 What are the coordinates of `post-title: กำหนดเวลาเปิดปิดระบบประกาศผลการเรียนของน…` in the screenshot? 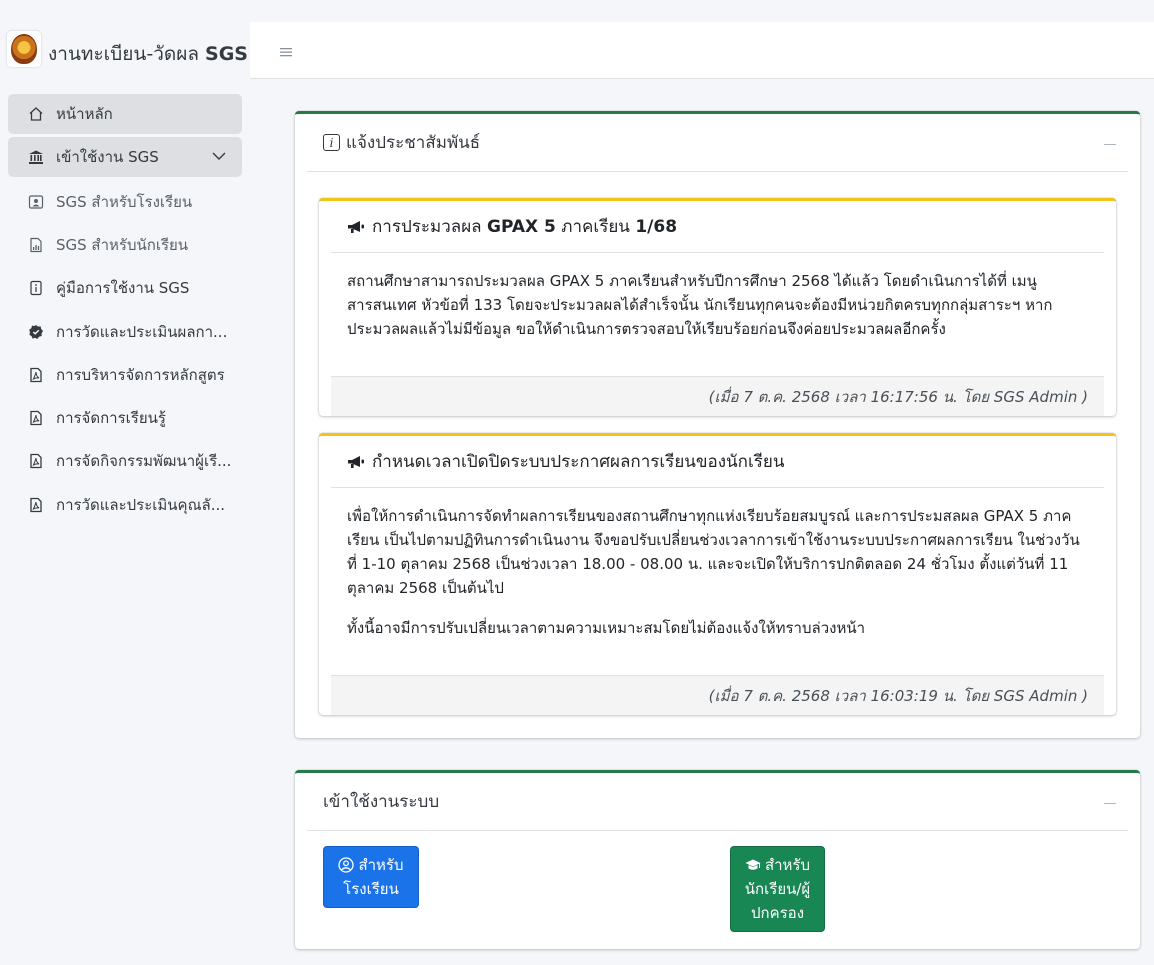 It's located at (717, 462).